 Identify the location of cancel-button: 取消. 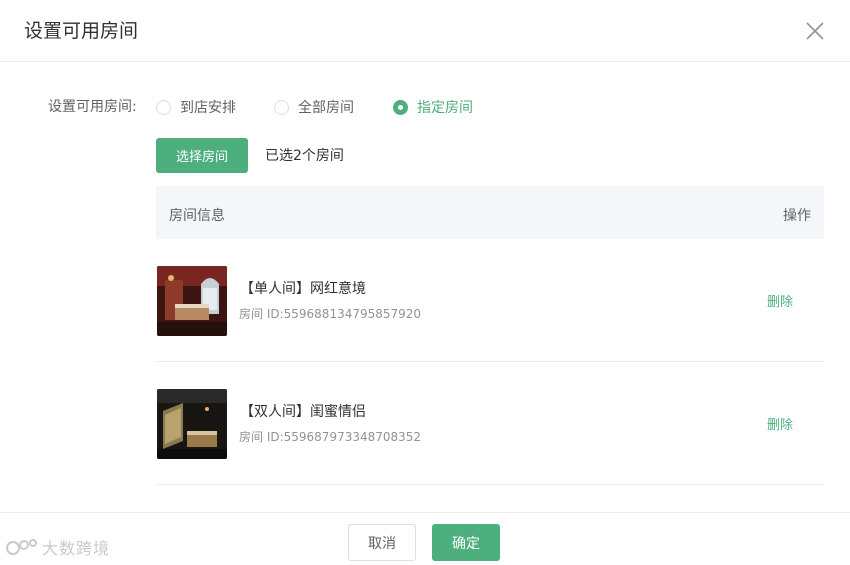
(382, 542).